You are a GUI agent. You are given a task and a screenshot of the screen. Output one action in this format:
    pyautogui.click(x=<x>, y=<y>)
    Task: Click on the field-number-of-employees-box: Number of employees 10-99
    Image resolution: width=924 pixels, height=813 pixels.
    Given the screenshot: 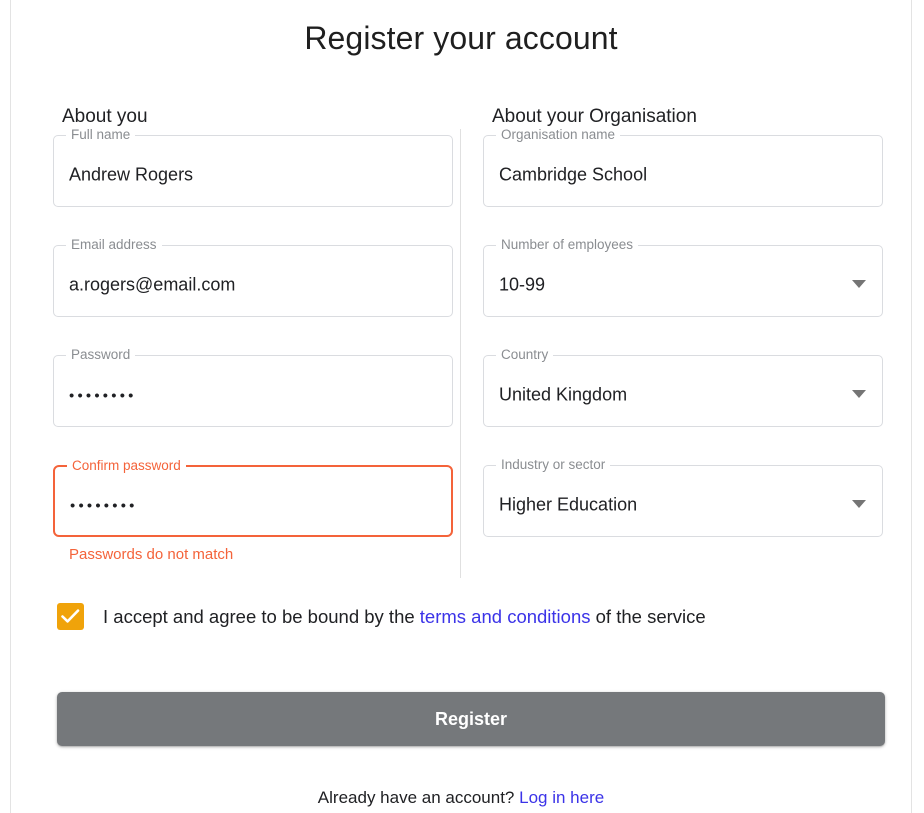 What is the action you would take?
    pyautogui.click(x=683, y=277)
    